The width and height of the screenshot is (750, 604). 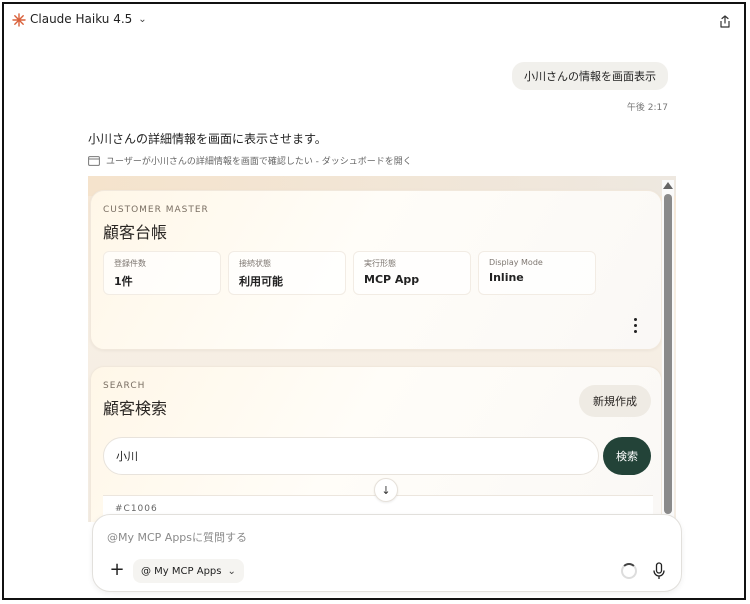 What do you see at coordinates (123, 281) in the screenshot?
I see `stat-value: 1件` at bounding box center [123, 281].